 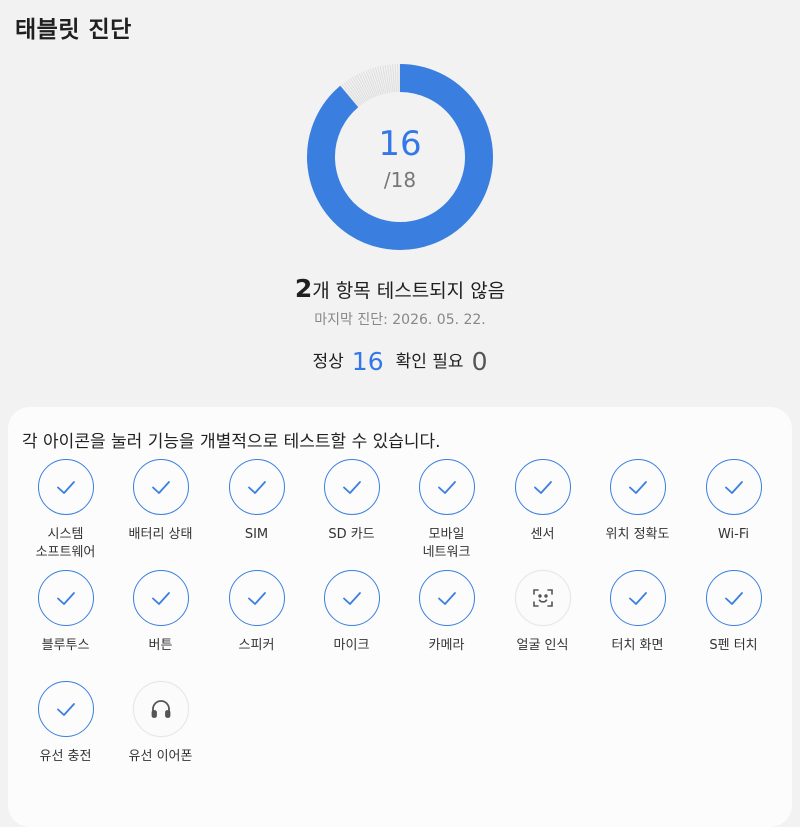 I want to click on page-title: 태블릿 진단, so click(x=73, y=30).